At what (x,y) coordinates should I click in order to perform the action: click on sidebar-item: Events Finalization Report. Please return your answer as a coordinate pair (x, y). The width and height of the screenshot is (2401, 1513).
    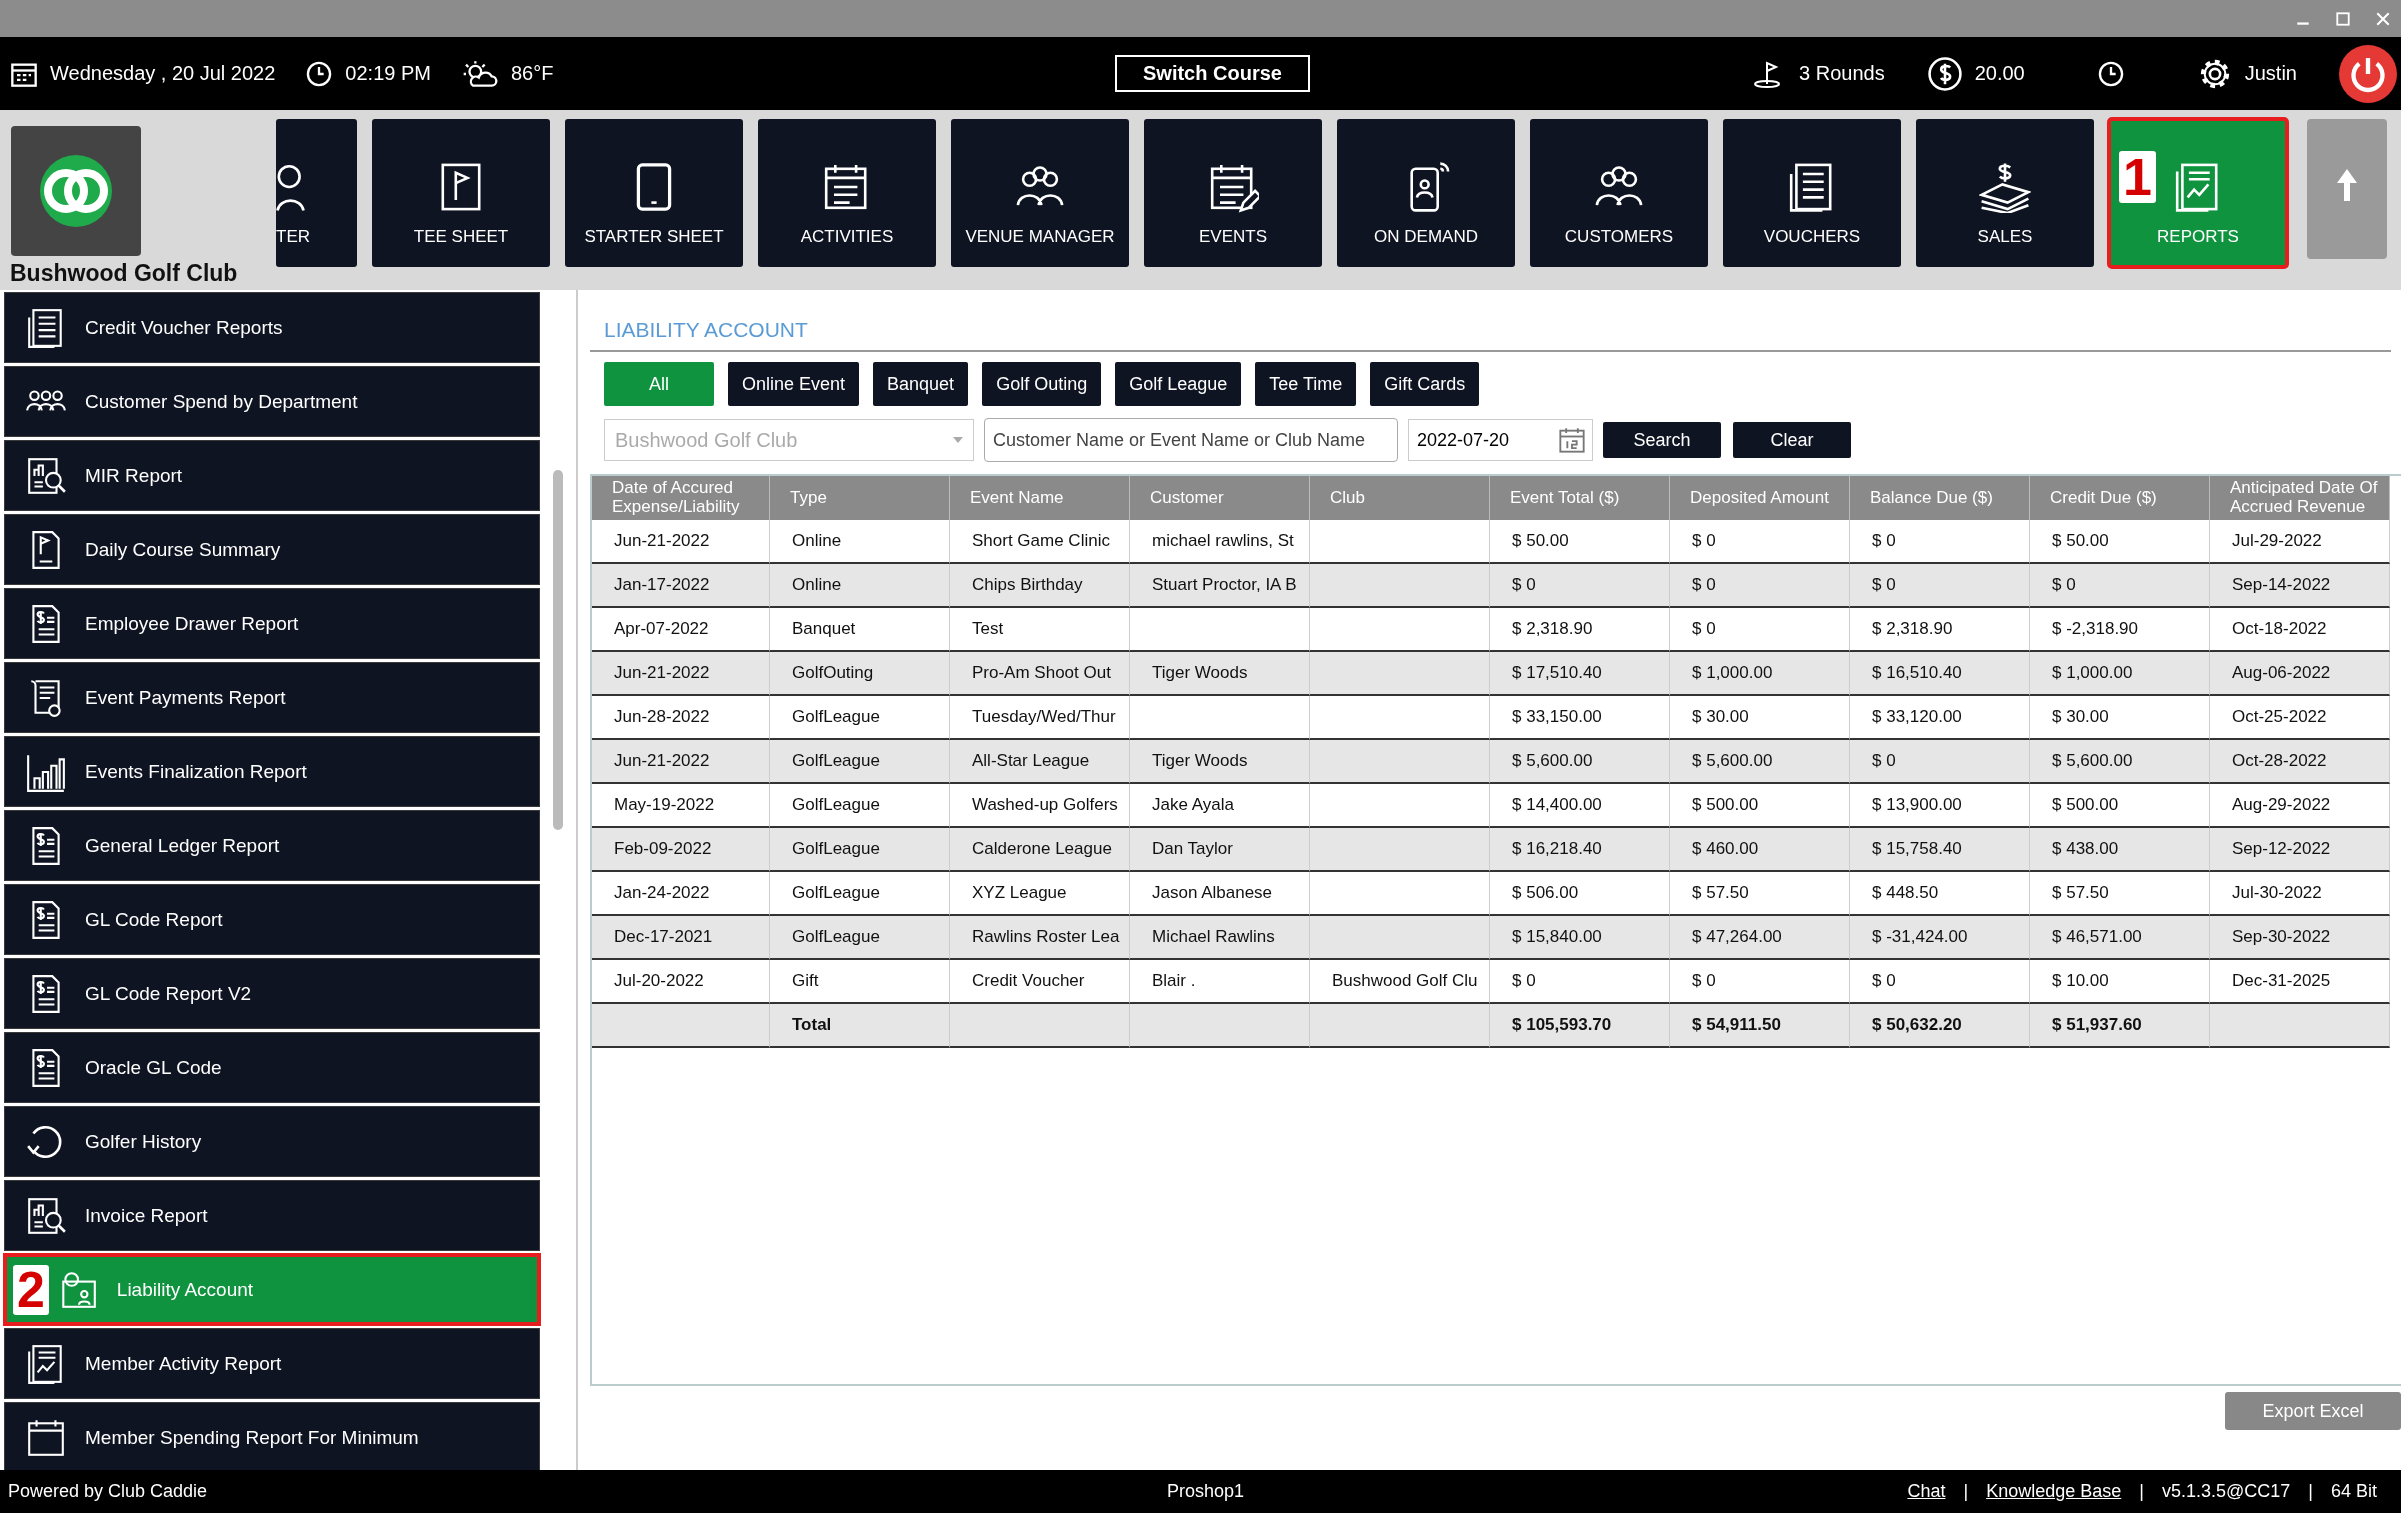
    Looking at the image, I should click on (272, 771).